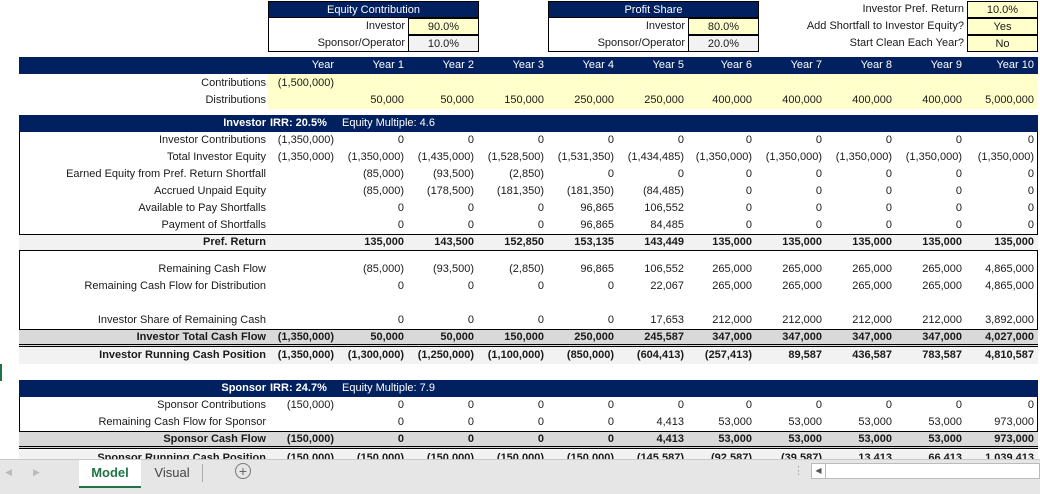 The image size is (1040, 494). I want to click on cashflow-1-year-7: 400,000, so click(791, 100).